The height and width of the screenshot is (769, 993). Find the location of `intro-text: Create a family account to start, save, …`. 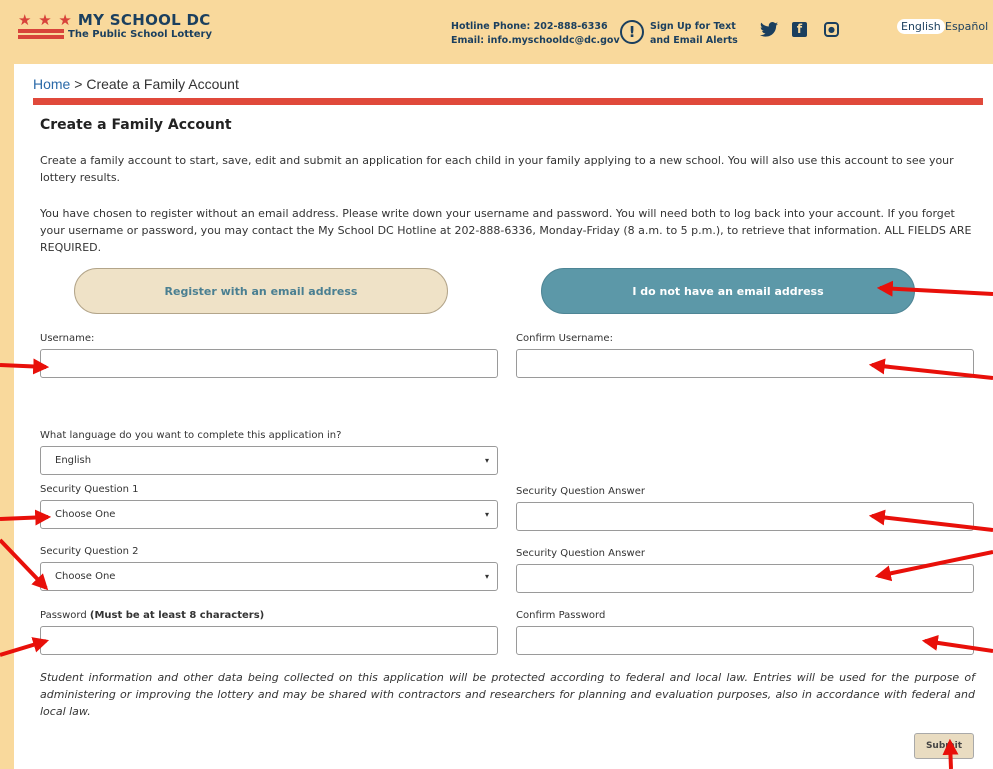

intro-text: Create a family account to start, save, … is located at coordinates (497, 169).